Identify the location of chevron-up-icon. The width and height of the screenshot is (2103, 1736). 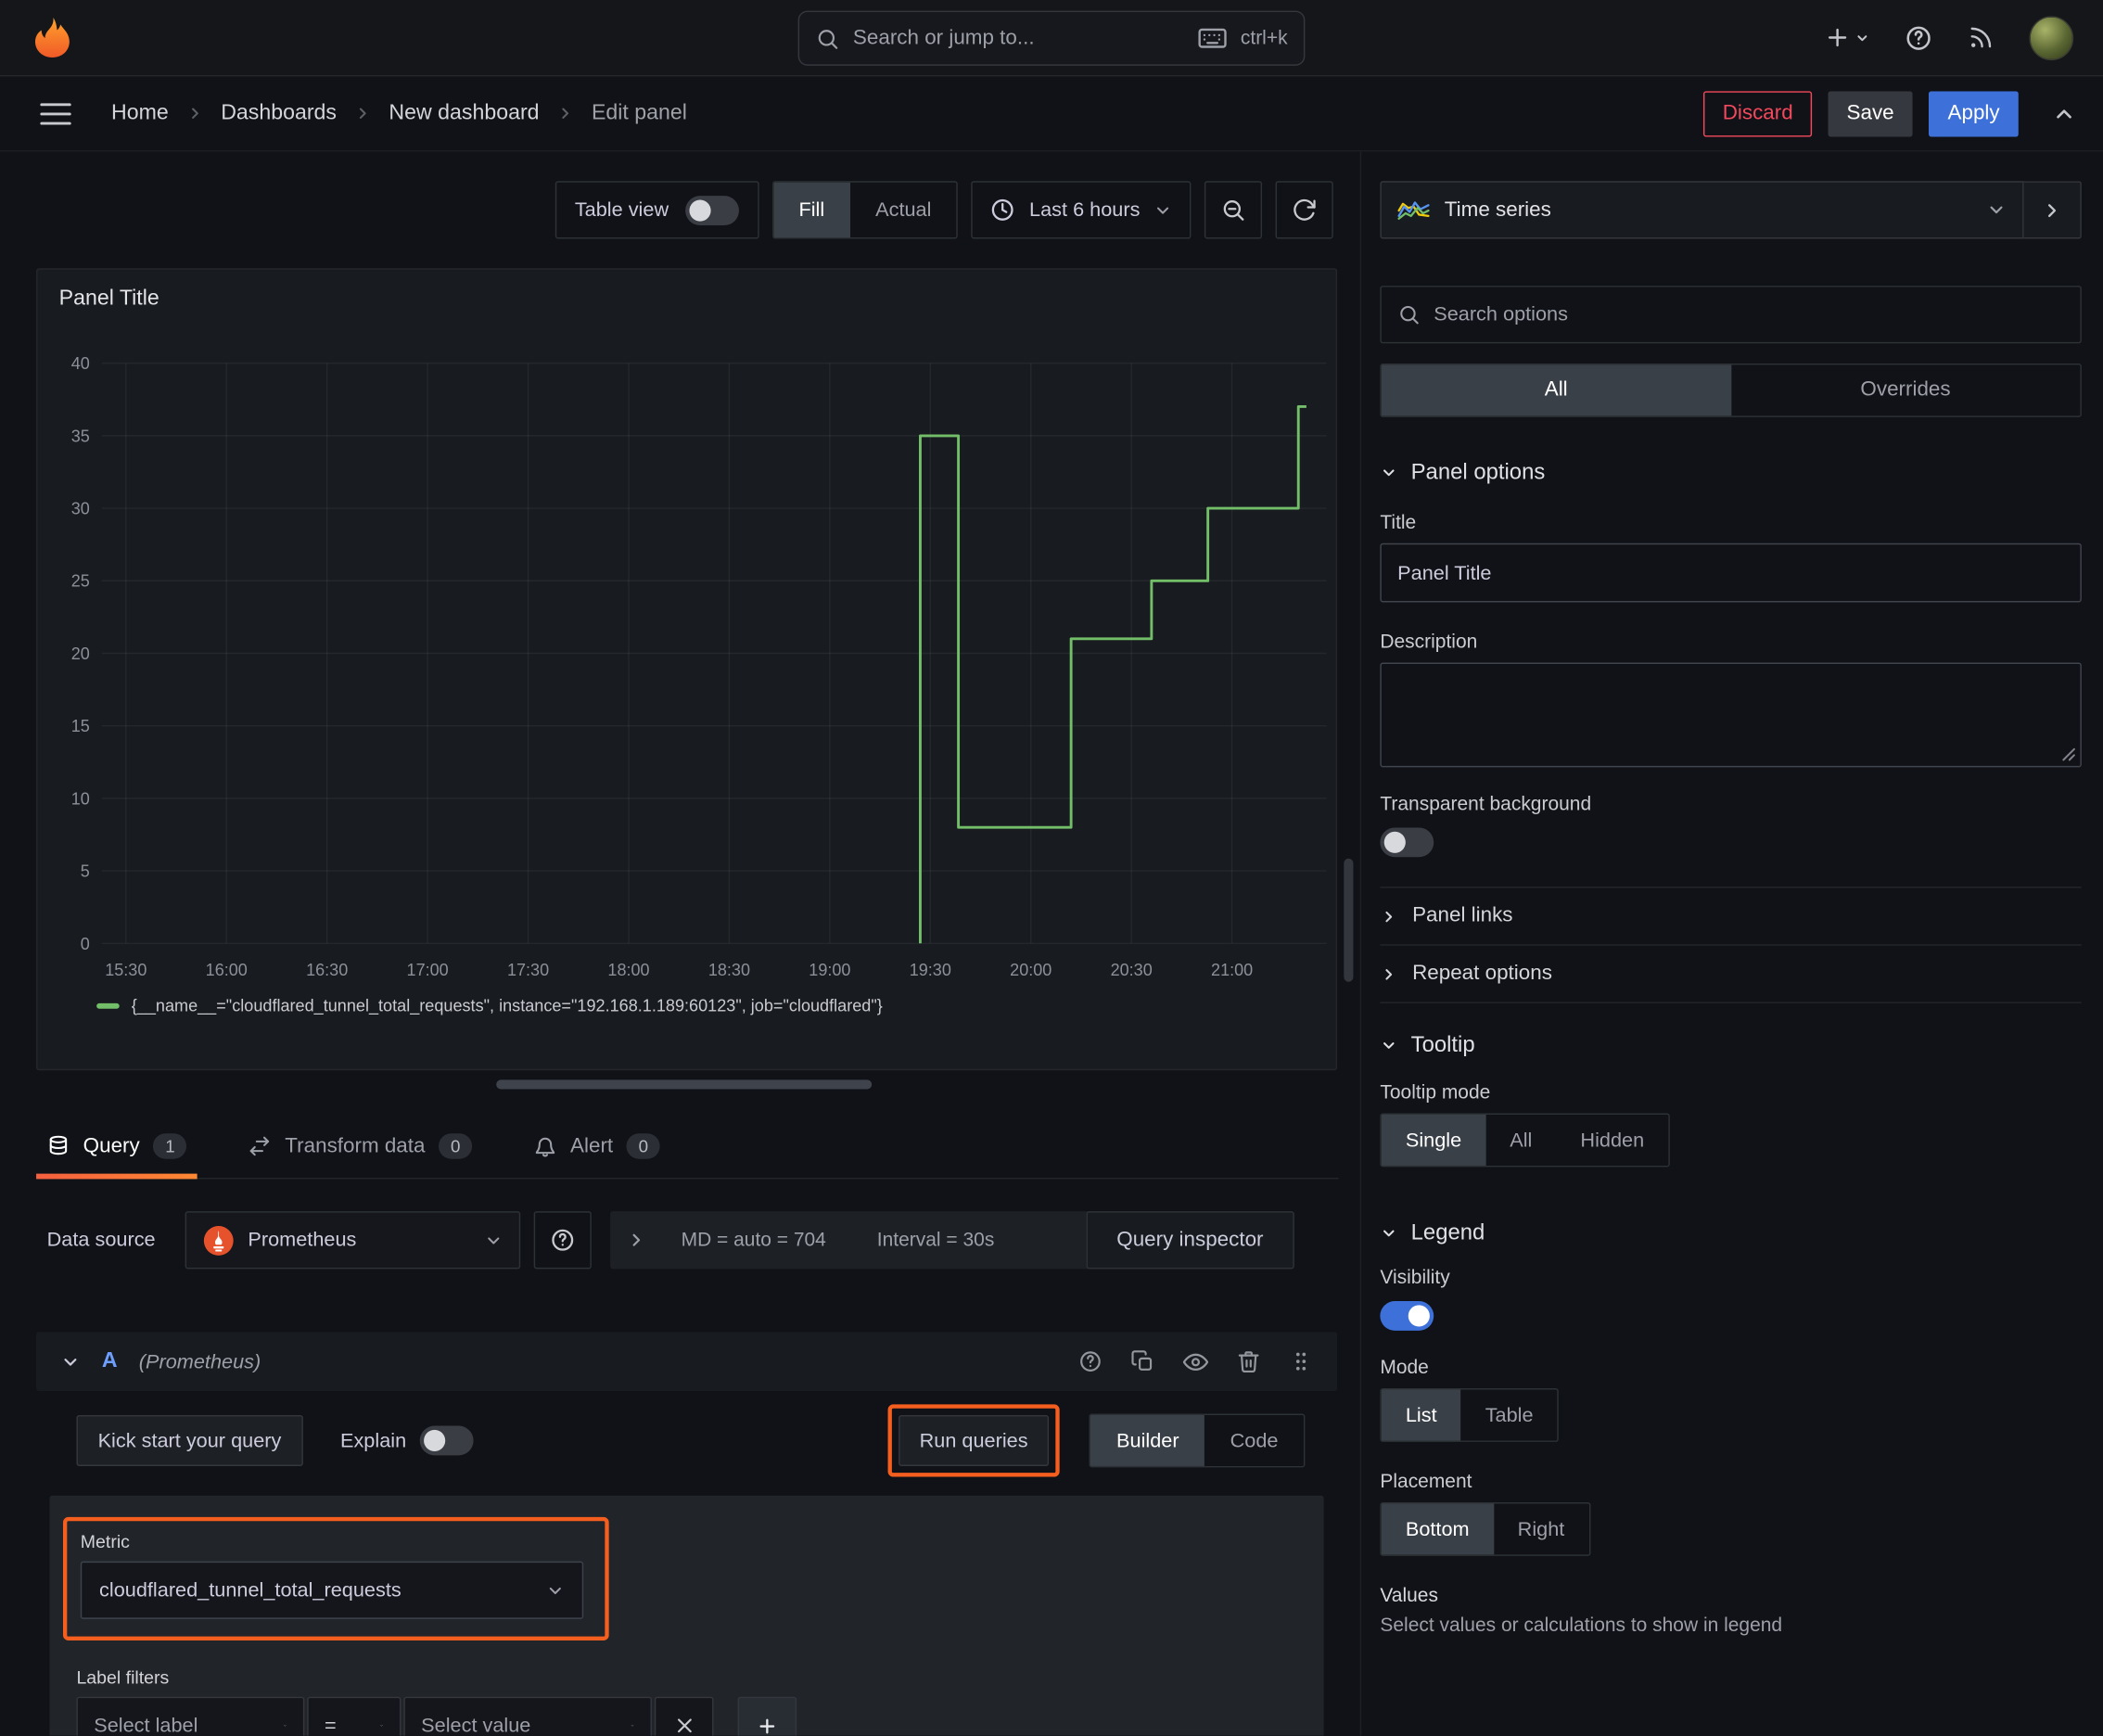
(2064, 113).